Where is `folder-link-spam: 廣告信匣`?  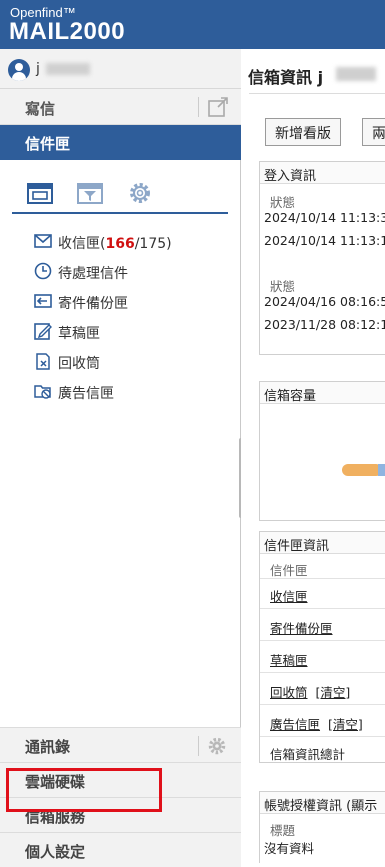
folder-link-spam: 廣告信匣 is located at coordinates (295, 724).